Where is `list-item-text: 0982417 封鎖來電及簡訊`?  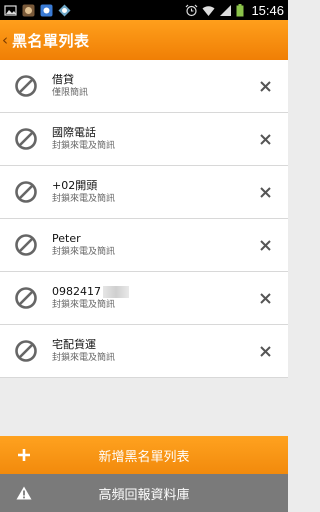 list-item-text: 0982417 封鎖來電及簡訊 is located at coordinates (151, 298).